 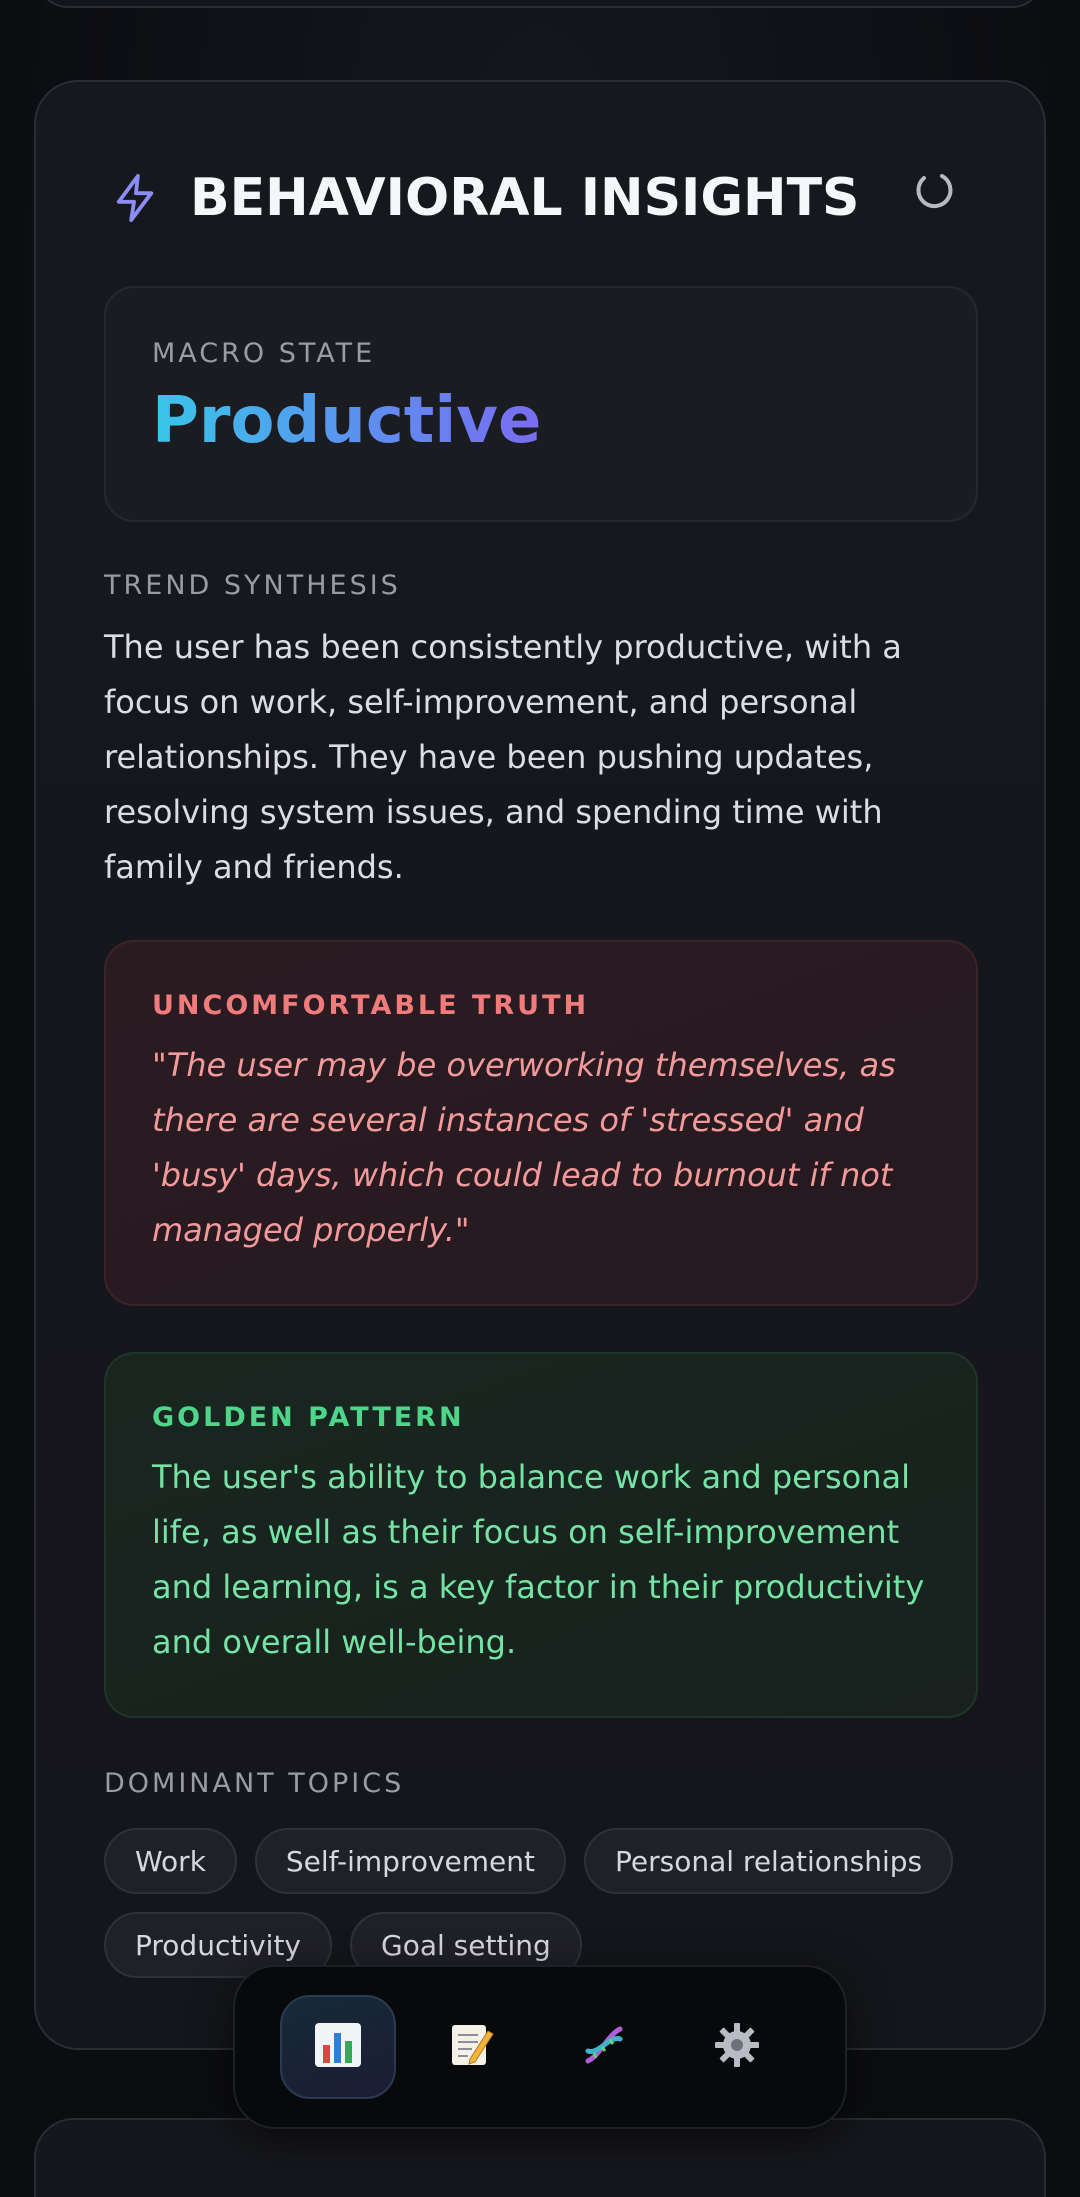 What do you see at coordinates (371, 1005) in the screenshot?
I see `uncomfortable-truth-label: UNCOMFORTABLE TRUTH` at bounding box center [371, 1005].